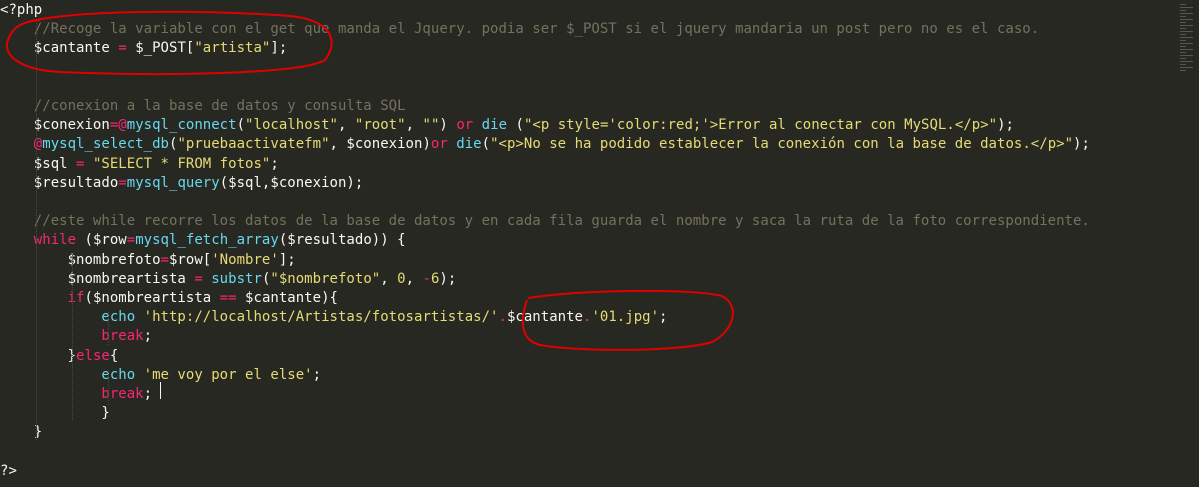 This screenshot has height=487, width=1199. Describe the element at coordinates (232, 48) in the screenshot. I see `code-token: "artista"` at that location.